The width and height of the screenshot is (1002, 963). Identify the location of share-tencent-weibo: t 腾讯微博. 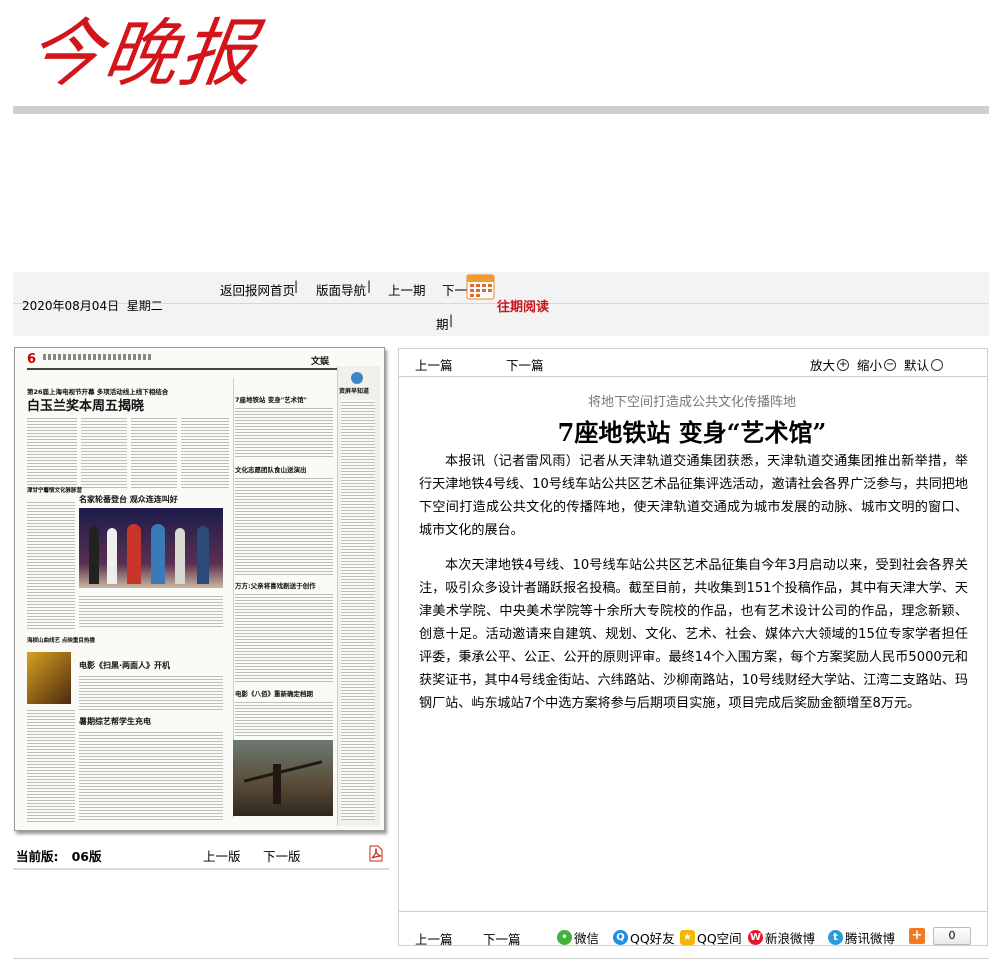
(861, 937).